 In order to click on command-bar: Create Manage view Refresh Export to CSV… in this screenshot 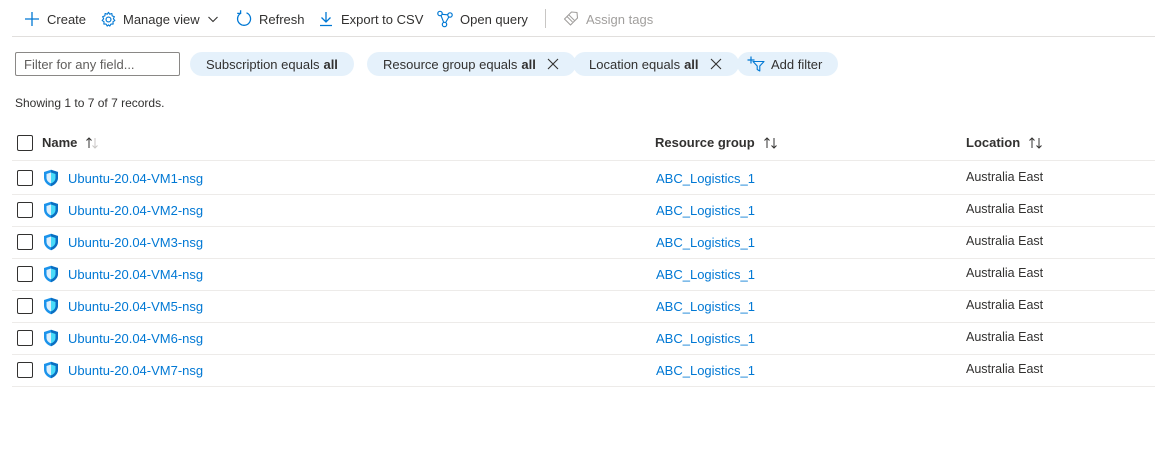, I will do `click(577, 19)`.